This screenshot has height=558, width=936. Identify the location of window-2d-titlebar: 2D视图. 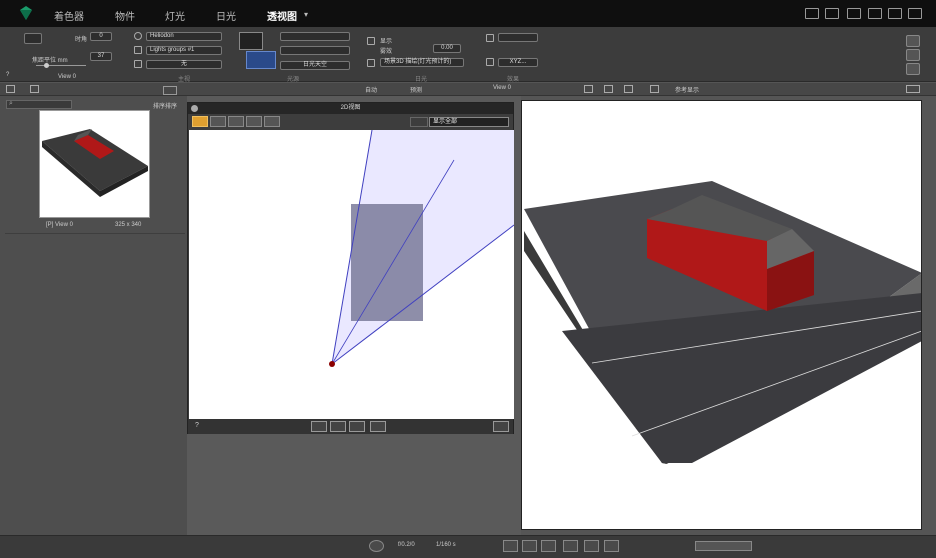
(350, 108).